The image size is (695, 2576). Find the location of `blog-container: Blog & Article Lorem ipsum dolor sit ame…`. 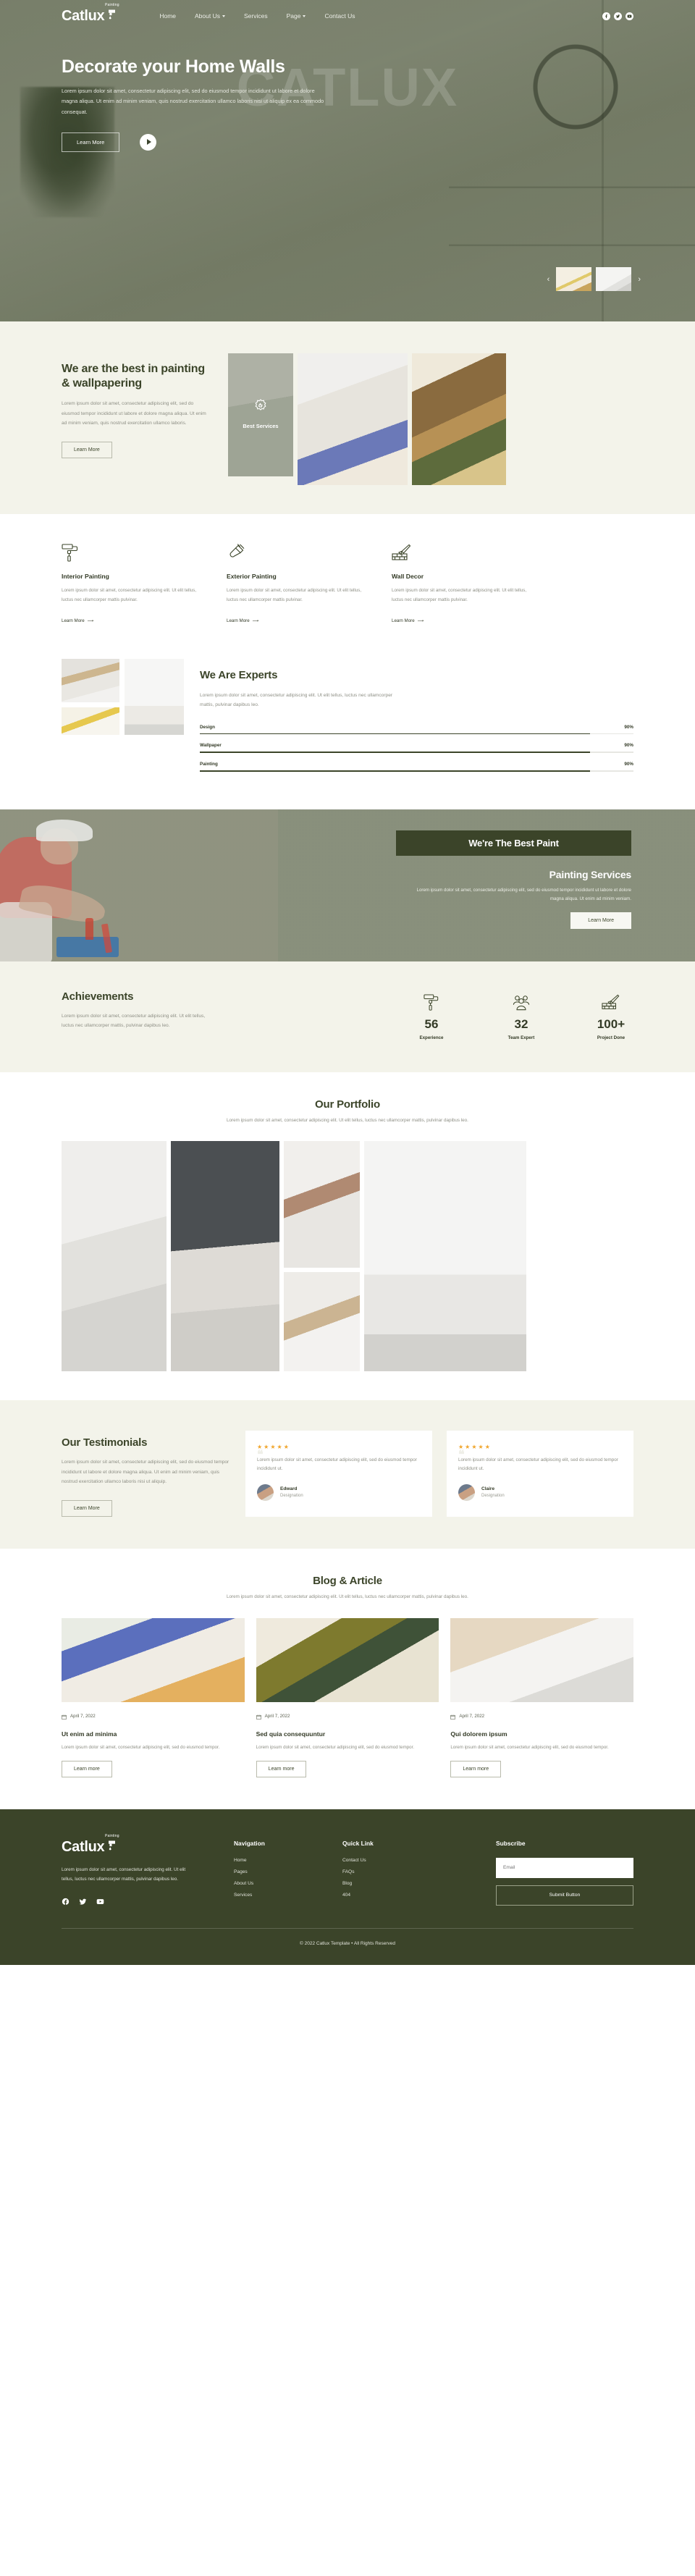

blog-container: Blog & Article Lorem ipsum dolor sit ame… is located at coordinates (348, 1676).